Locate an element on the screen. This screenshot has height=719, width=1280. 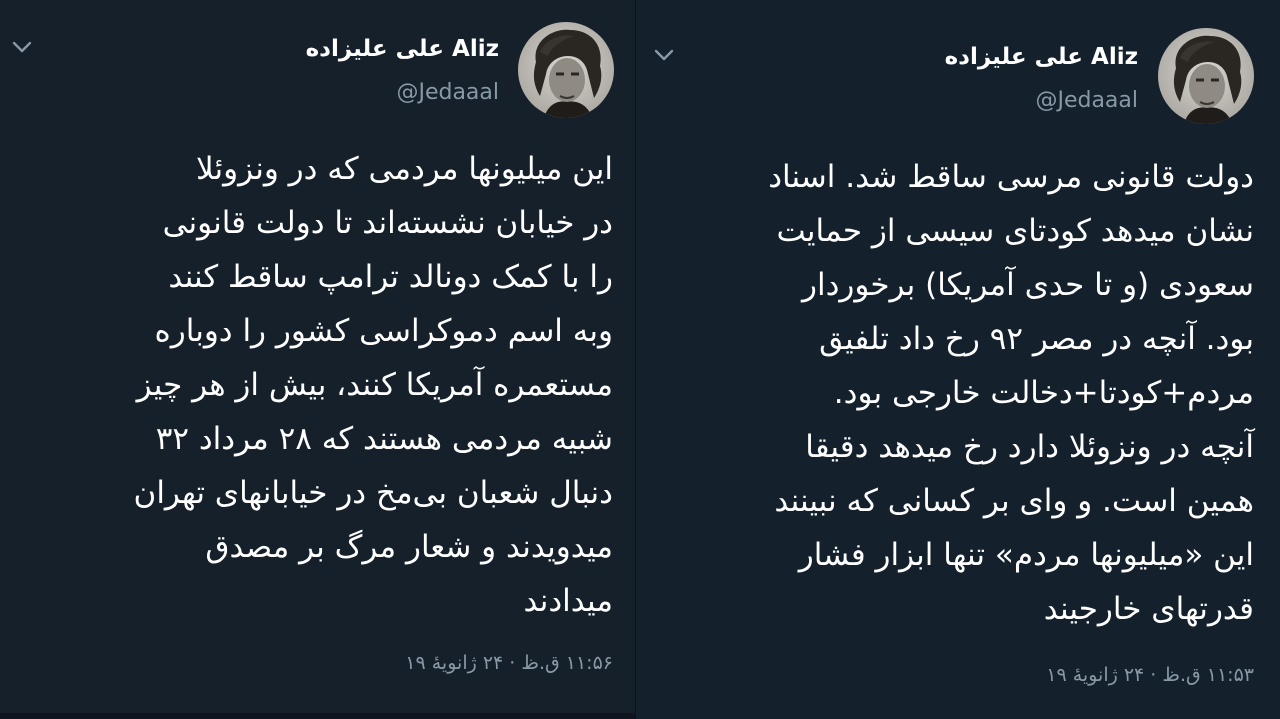
tweet-timestamp: ۱۱:۵۳ ق.ظ · ۲۴ ژانویهٔ ۱۹ is located at coordinates (1150, 675).